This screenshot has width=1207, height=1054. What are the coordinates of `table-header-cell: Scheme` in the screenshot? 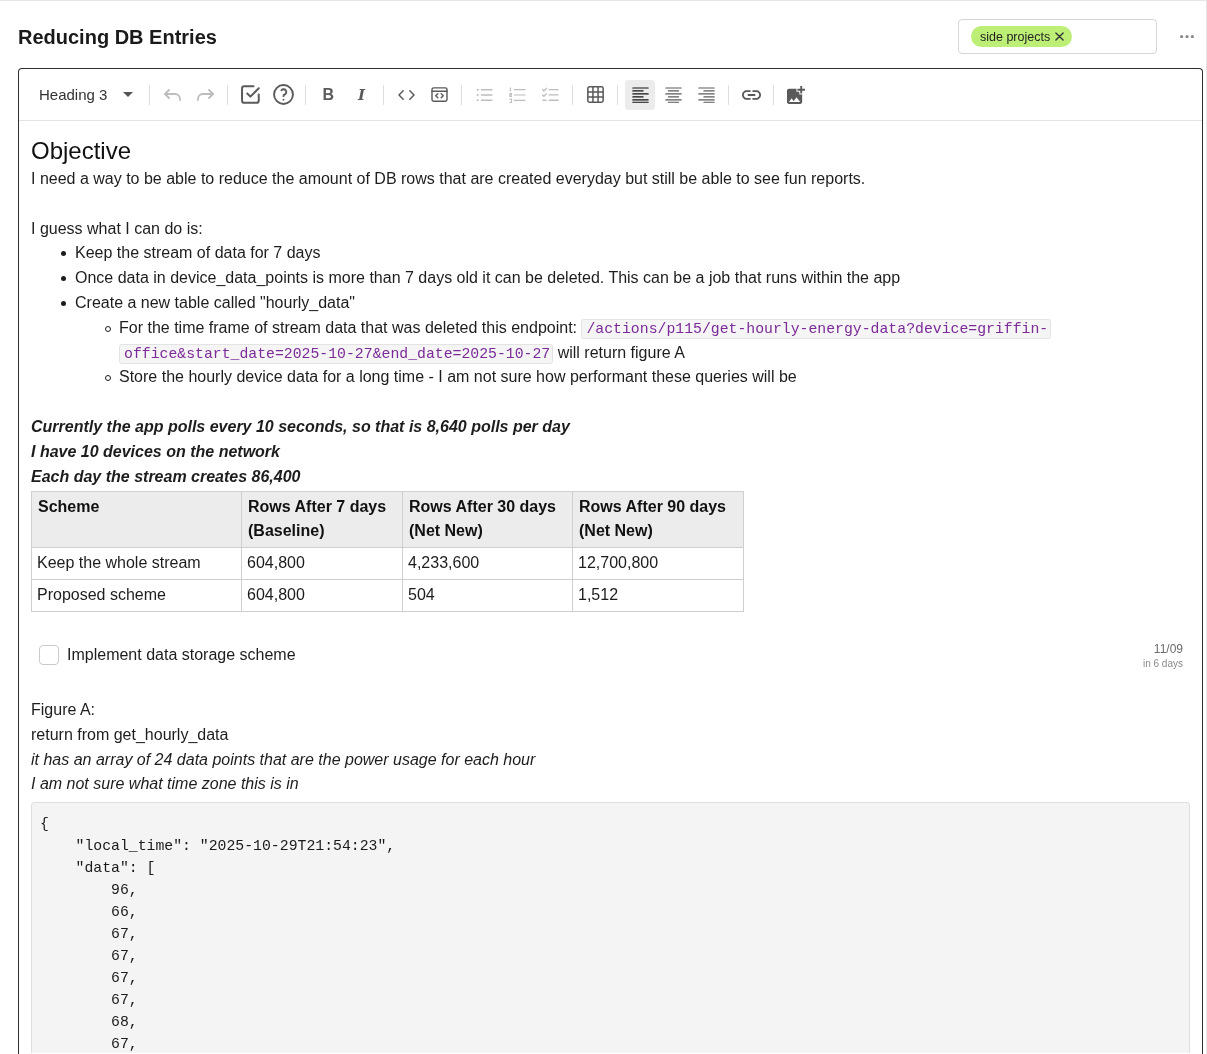 It's located at (136, 519).